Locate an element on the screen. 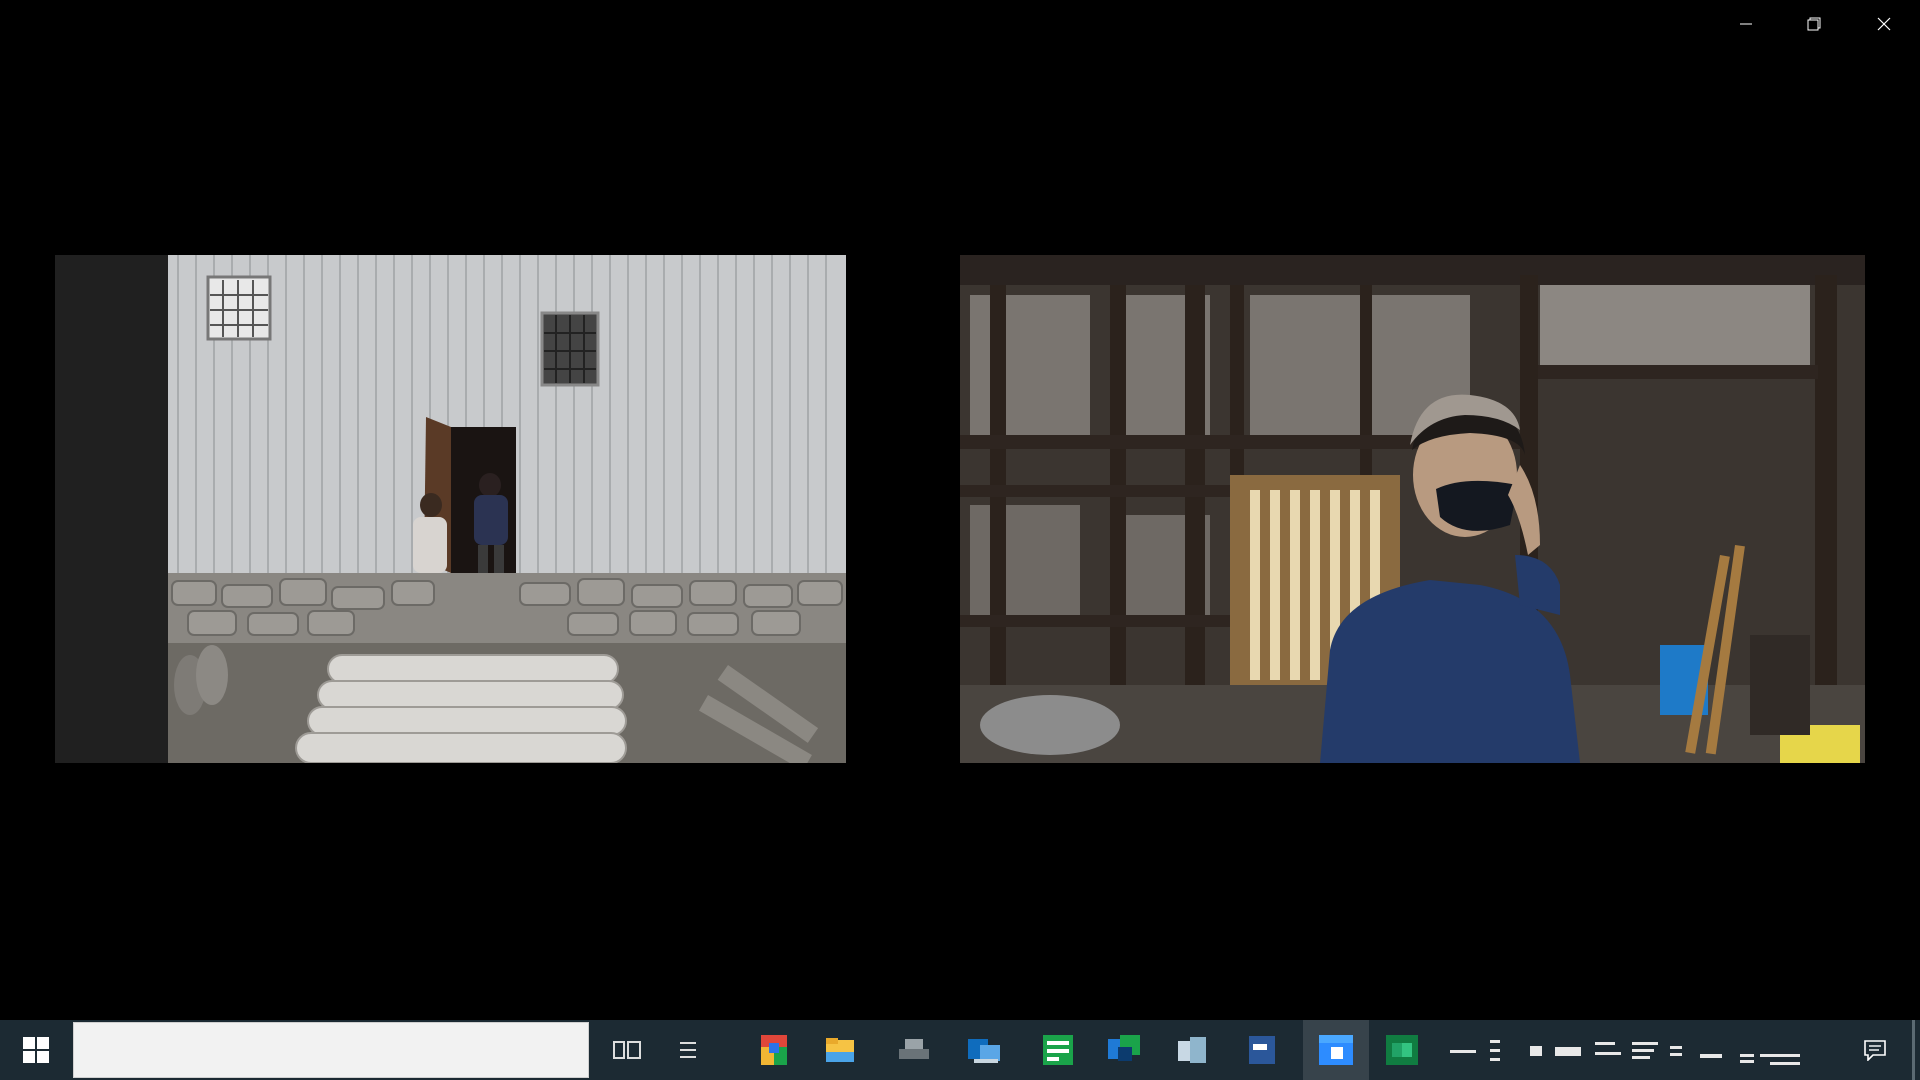  minimize-button is located at coordinates (1746, 24).